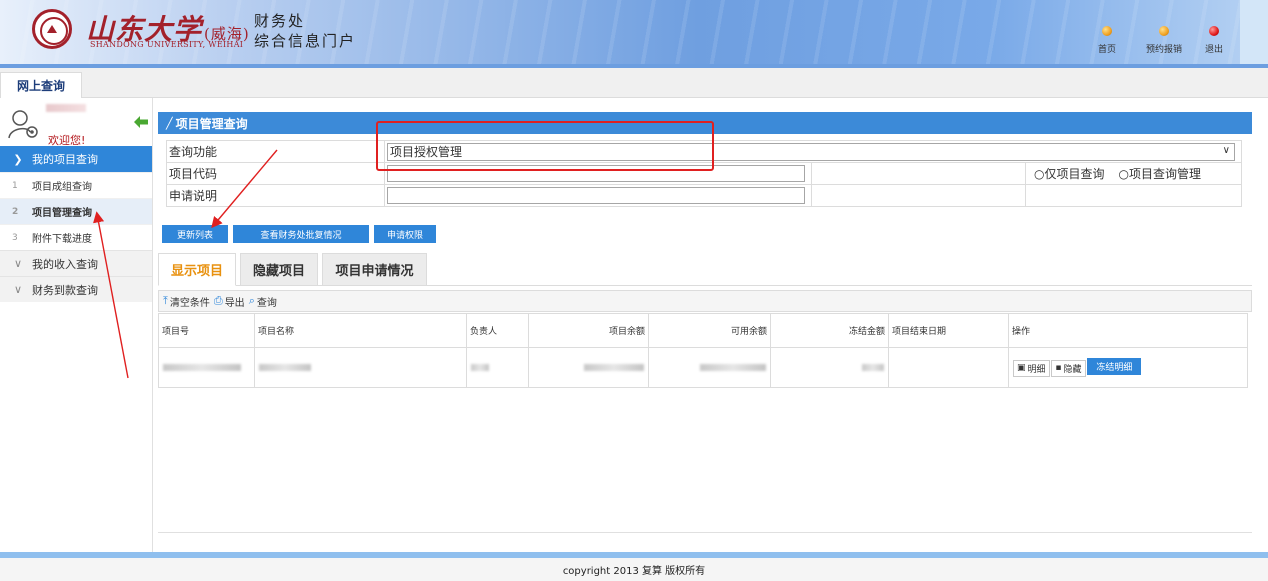  What do you see at coordinates (1114, 367) in the screenshot?
I see `frozen-detail-button: 冻结明细` at bounding box center [1114, 367].